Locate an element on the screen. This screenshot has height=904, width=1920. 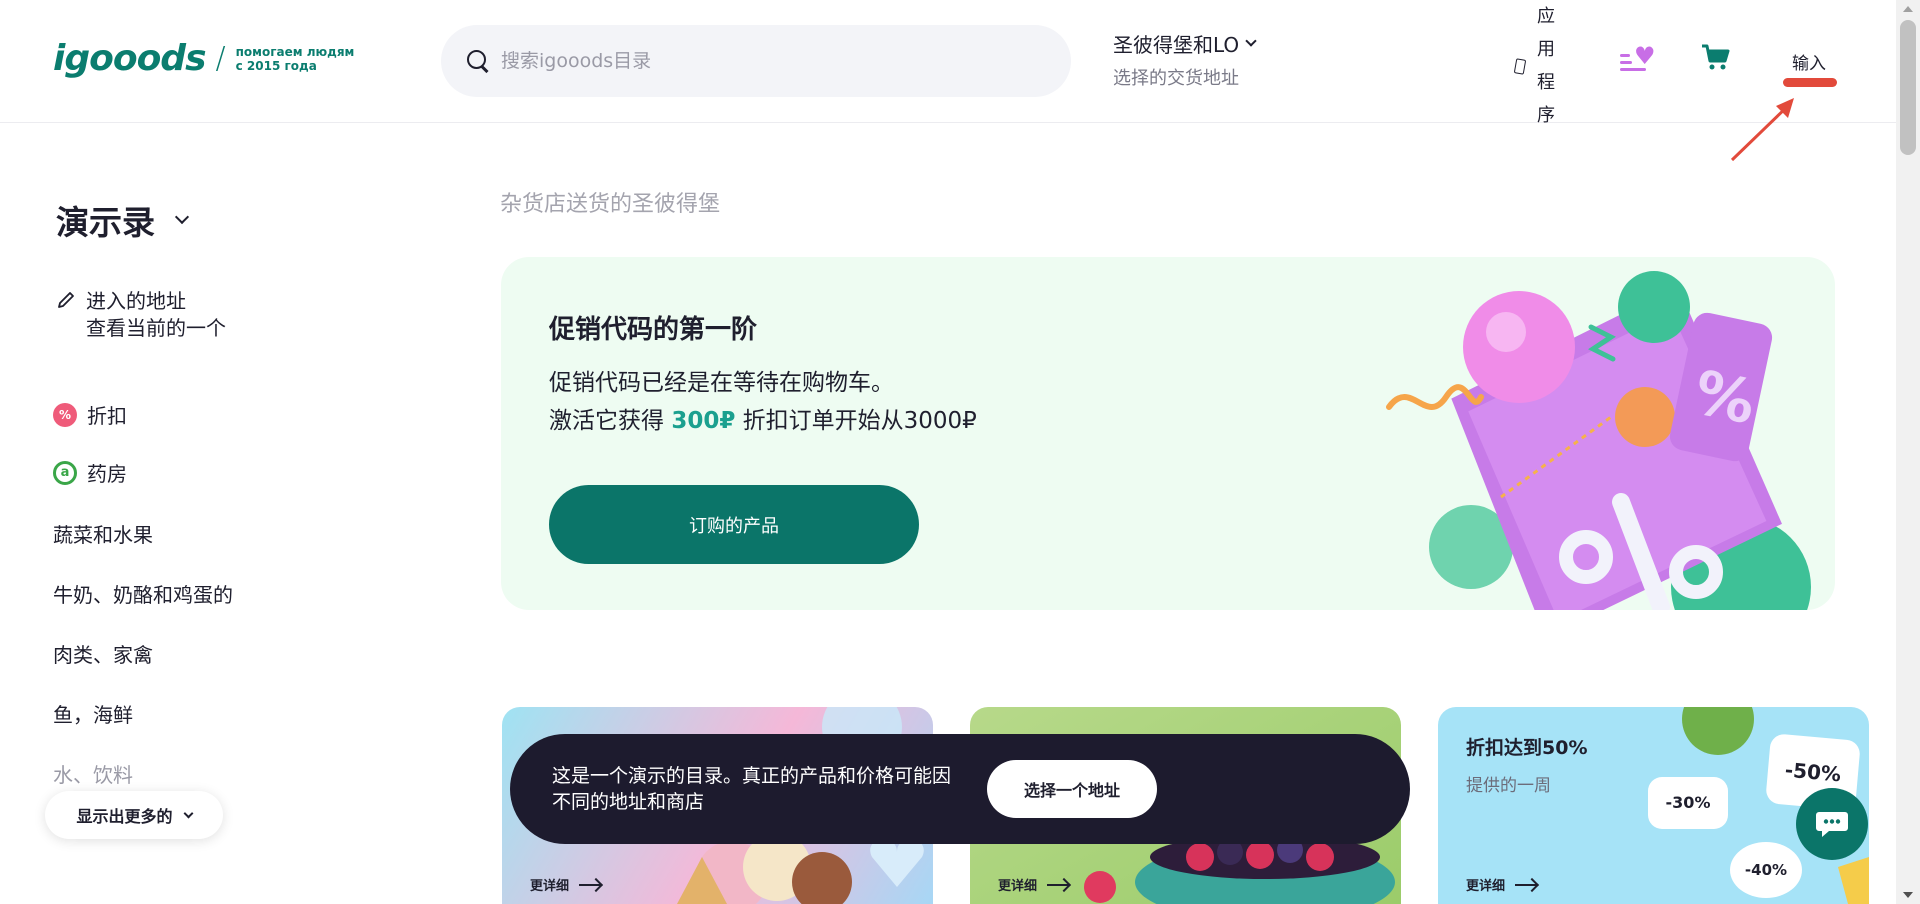
phone-icon is located at coordinates (1520, 66).